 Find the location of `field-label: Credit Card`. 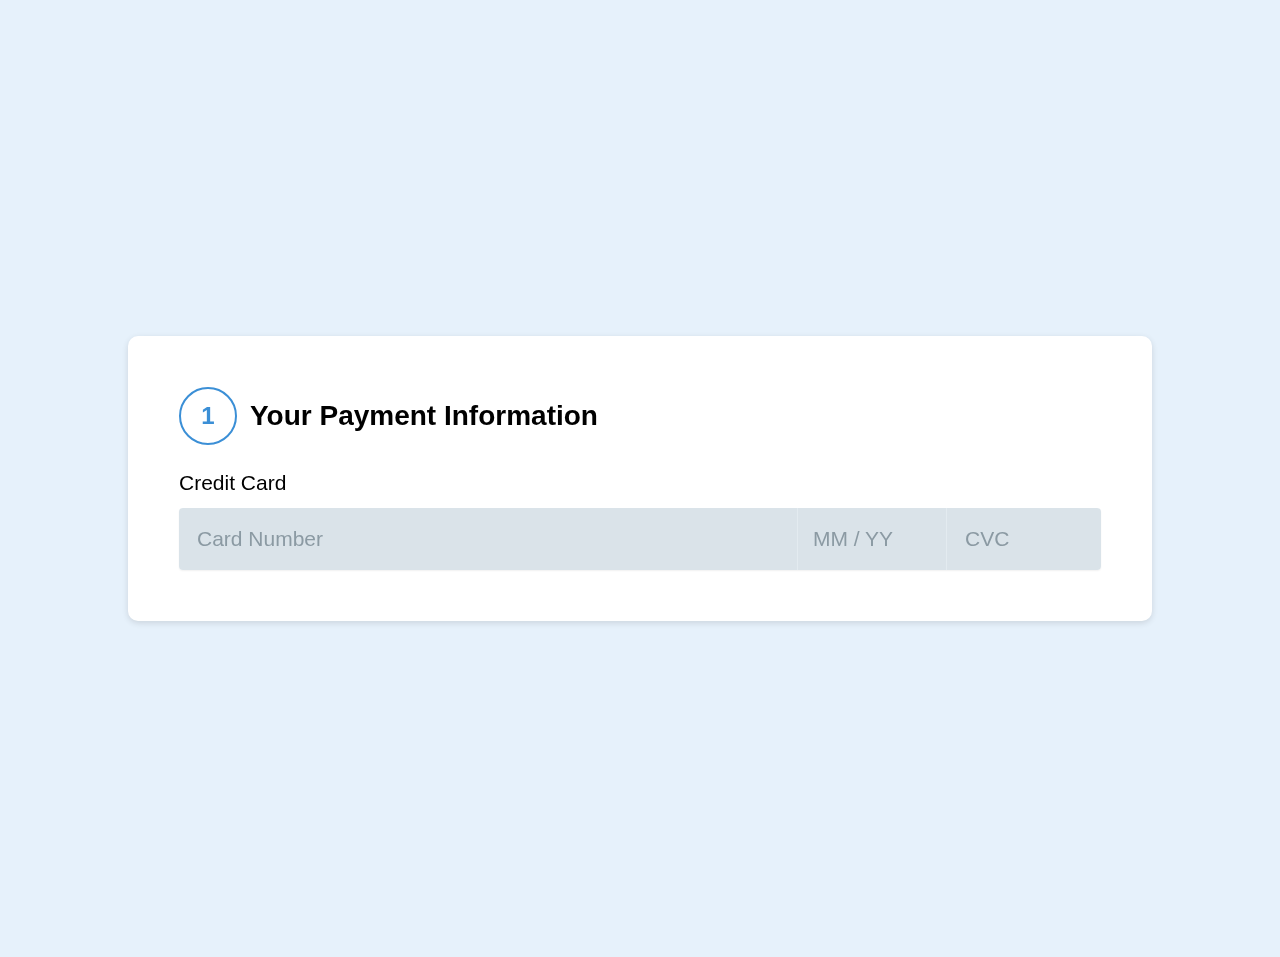

field-label: Credit Card is located at coordinates (233, 483).